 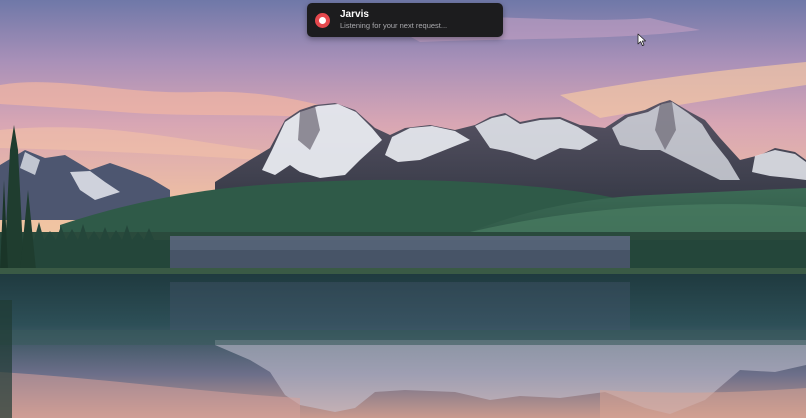 What do you see at coordinates (322, 20) in the screenshot?
I see `record-icon` at bounding box center [322, 20].